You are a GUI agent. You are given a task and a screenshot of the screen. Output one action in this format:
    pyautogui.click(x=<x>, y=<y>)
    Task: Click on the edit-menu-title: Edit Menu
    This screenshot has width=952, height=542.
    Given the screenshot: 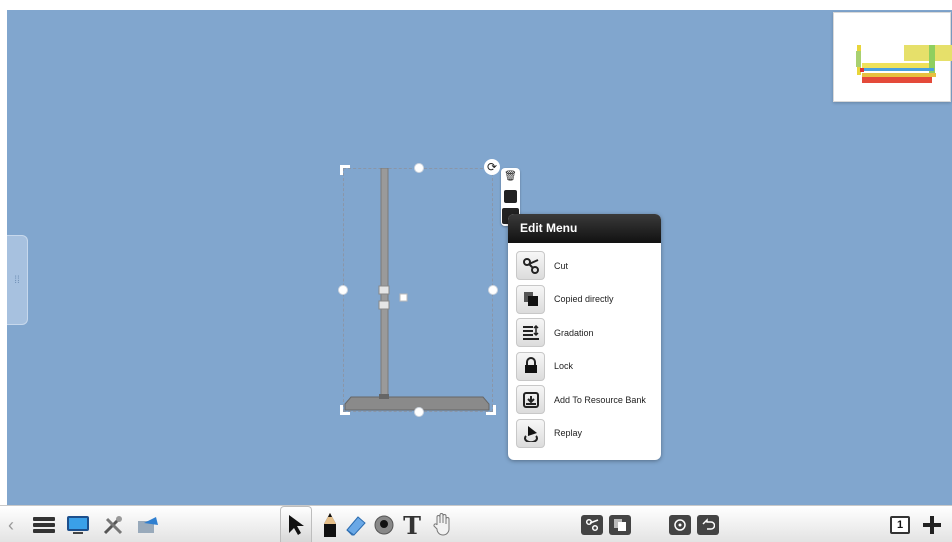 What is the action you would take?
    pyautogui.click(x=584, y=228)
    